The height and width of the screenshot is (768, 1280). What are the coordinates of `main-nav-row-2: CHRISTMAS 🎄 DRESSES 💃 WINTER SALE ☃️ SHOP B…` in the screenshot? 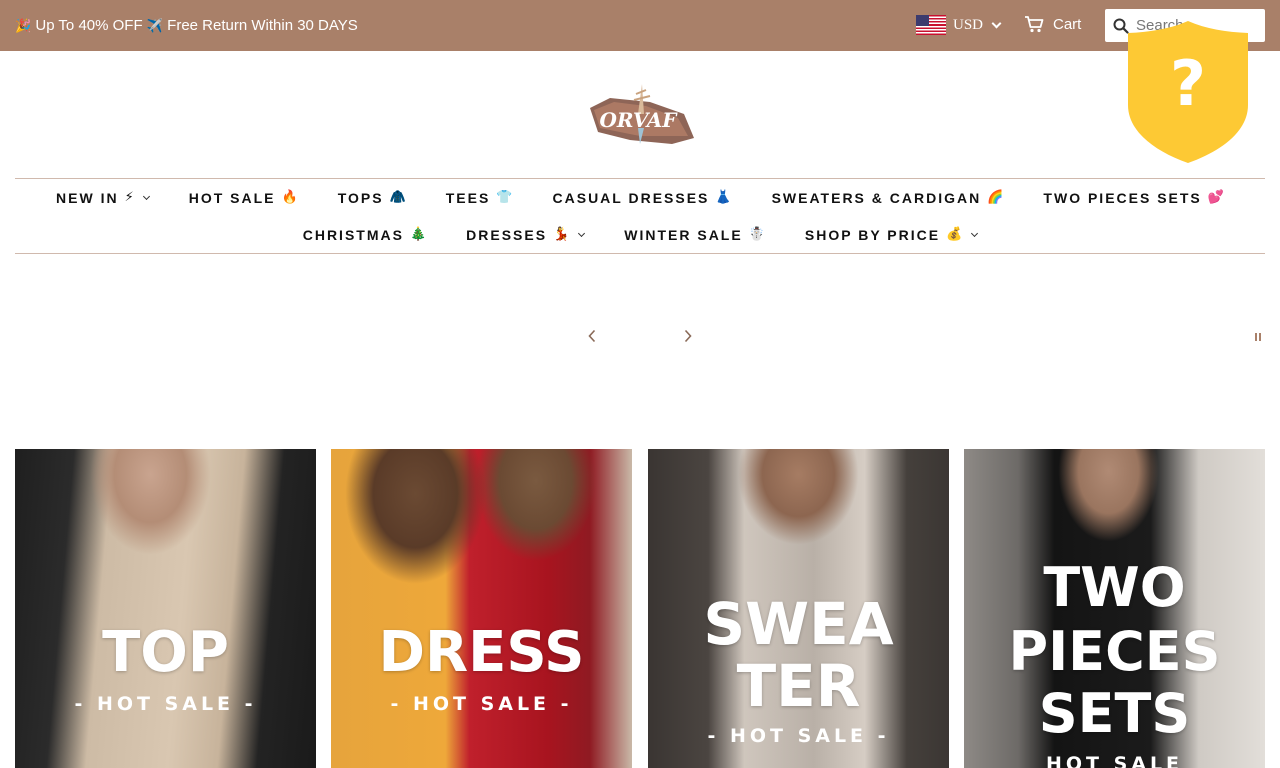 It's located at (640, 235).